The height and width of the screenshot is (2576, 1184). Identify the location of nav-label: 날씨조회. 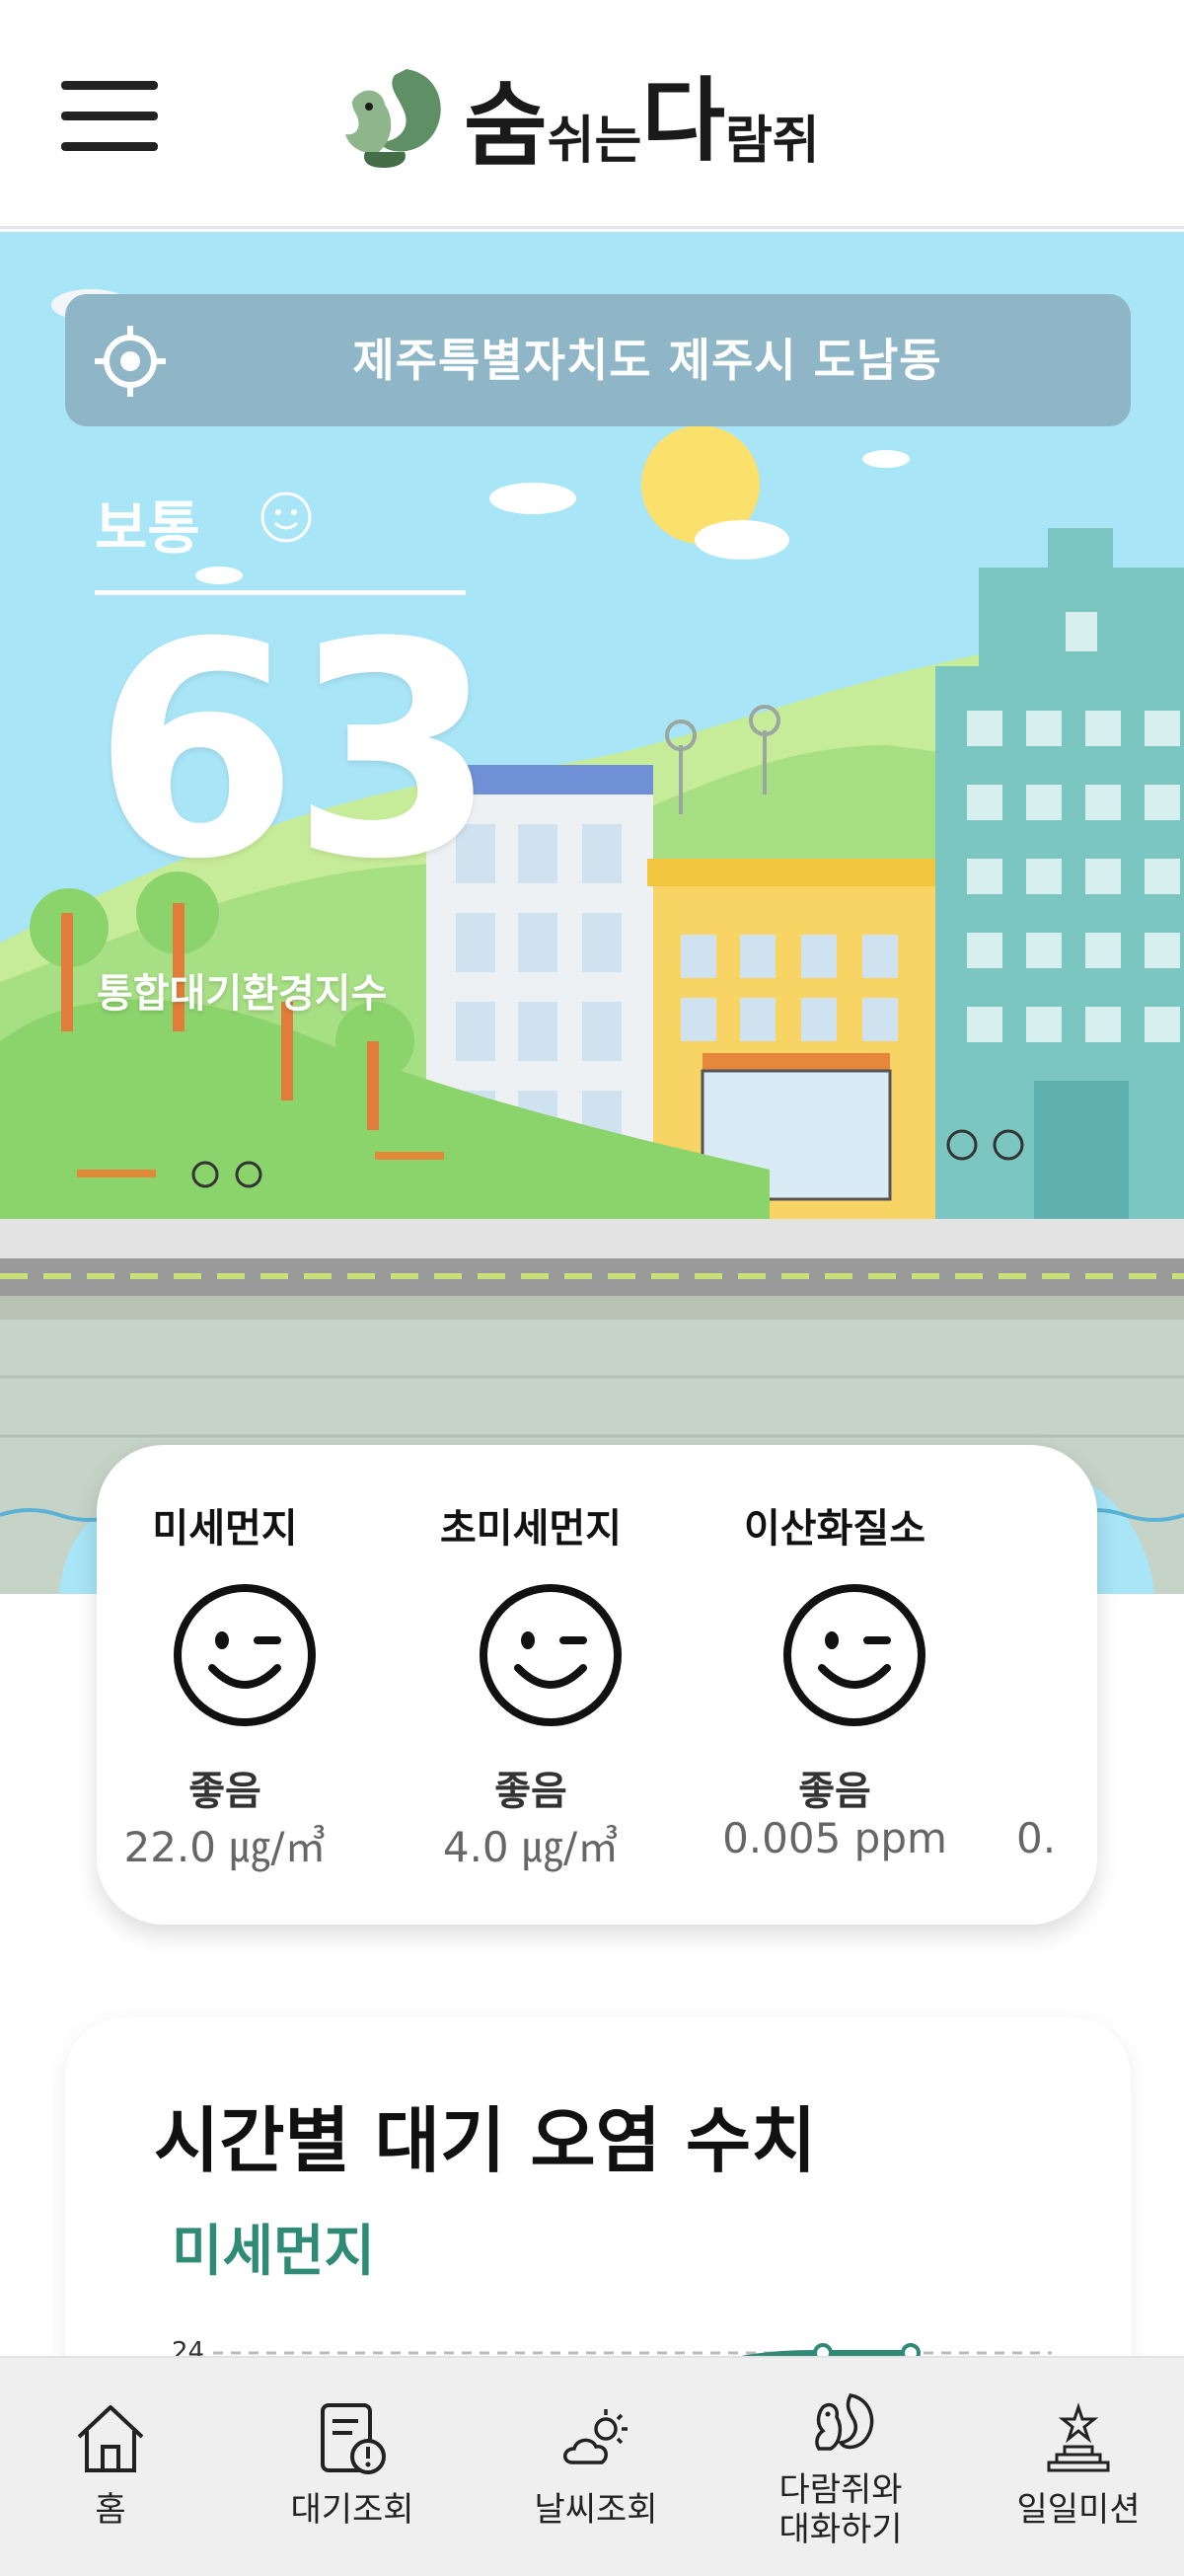
(596, 2510).